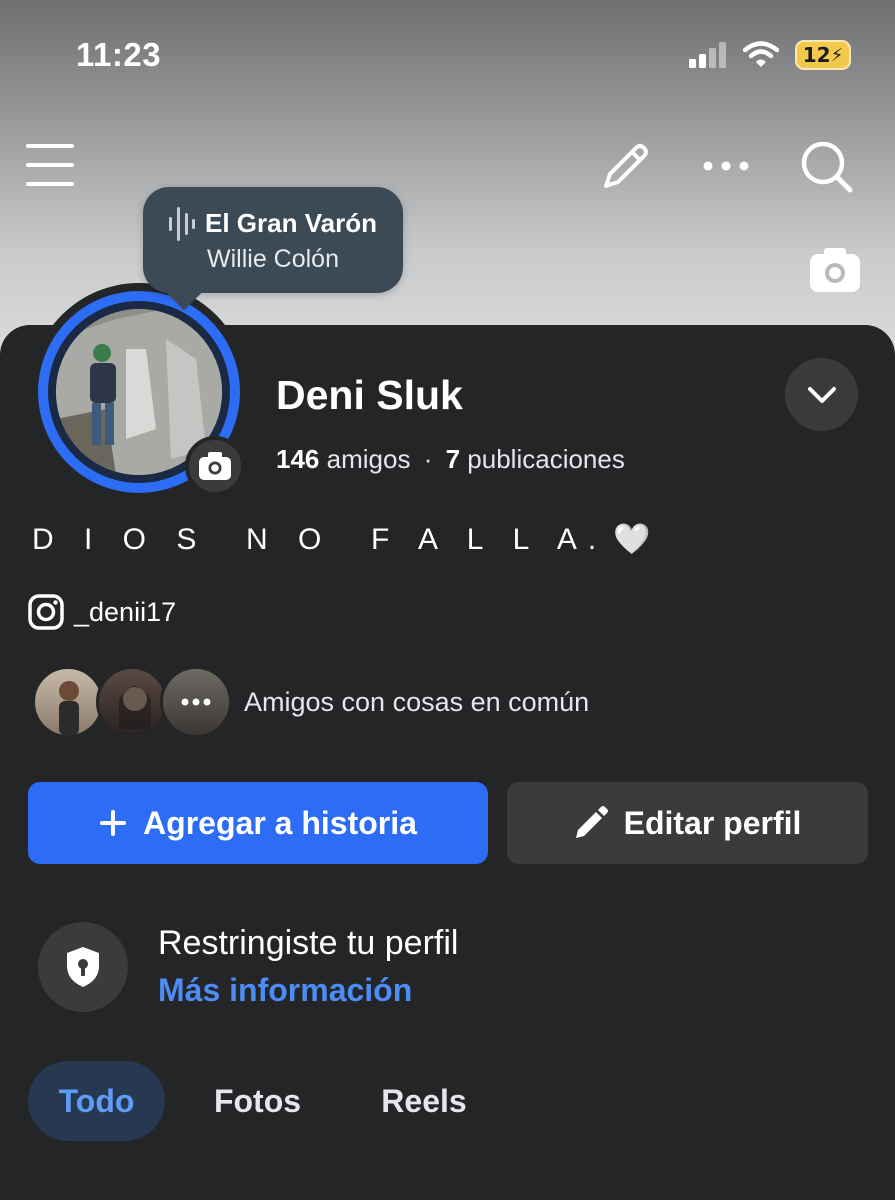  I want to click on profile-tabs: Todo Fotos Reels, so click(263, 1101).